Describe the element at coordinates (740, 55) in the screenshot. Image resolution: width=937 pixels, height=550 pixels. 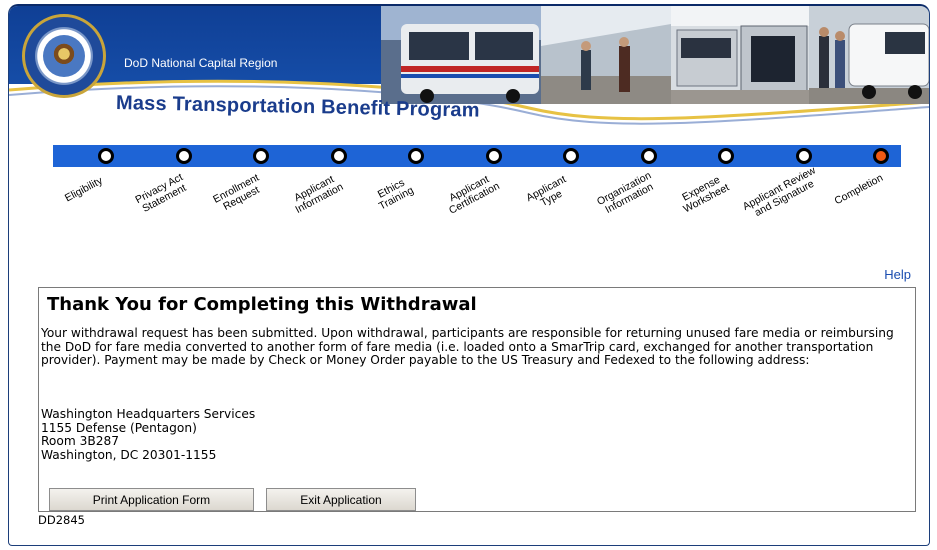
I see `metro-train-photo` at that location.